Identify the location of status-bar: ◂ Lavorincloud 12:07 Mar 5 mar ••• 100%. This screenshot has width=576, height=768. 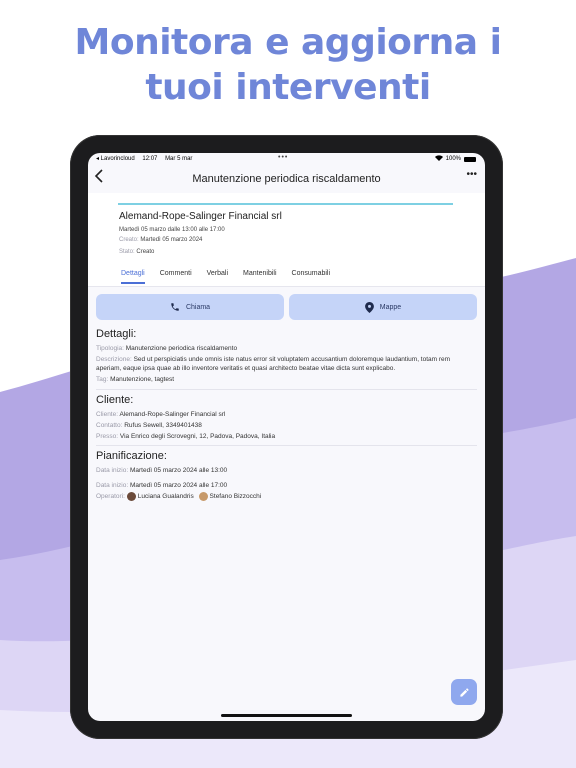
(286, 159).